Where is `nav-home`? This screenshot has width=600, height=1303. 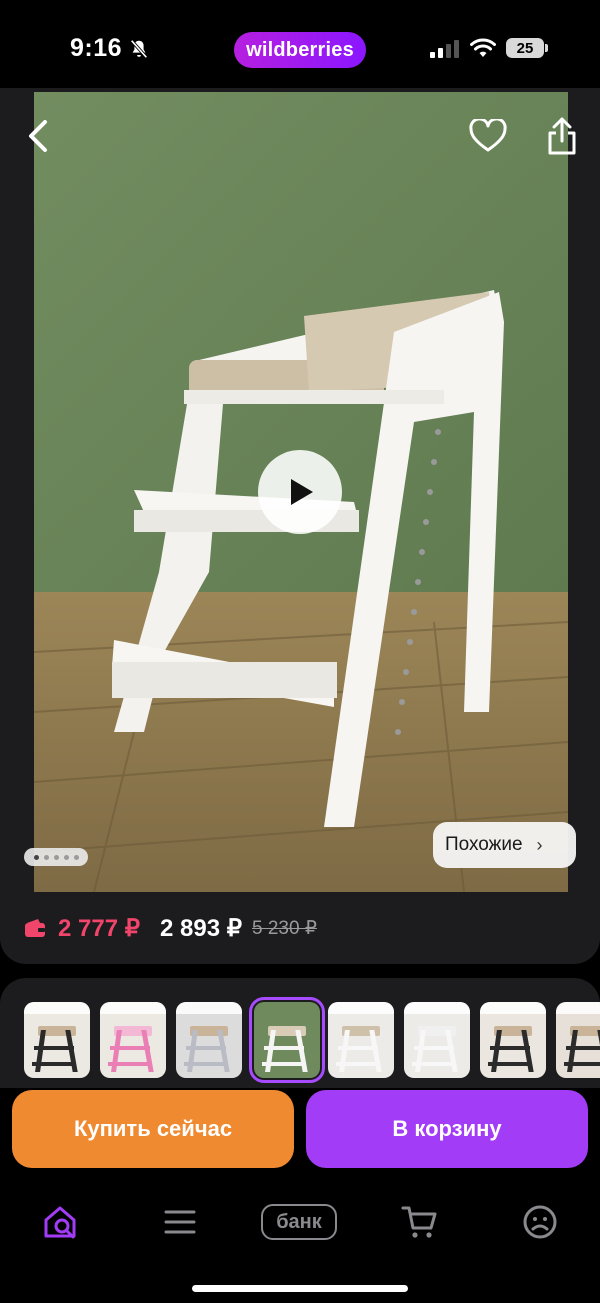 nav-home is located at coordinates (60, 1222).